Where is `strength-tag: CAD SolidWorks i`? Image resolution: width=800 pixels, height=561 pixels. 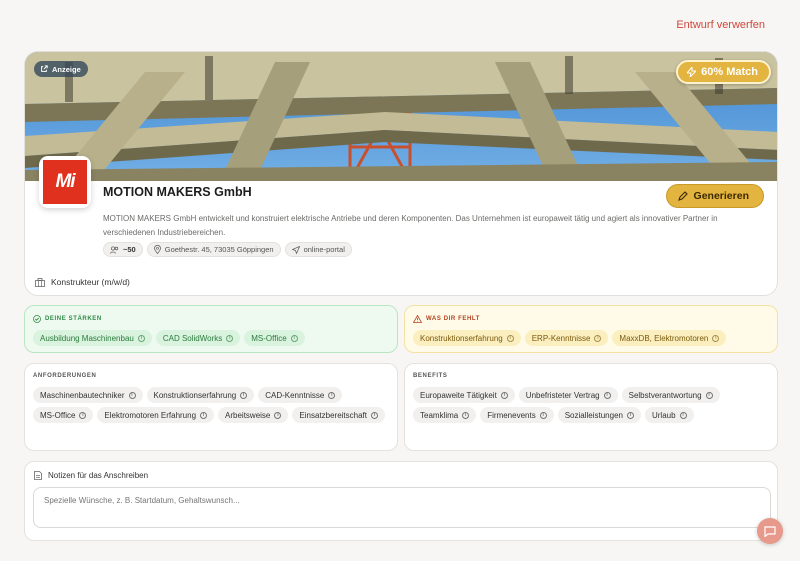
strength-tag: CAD SolidWorks i is located at coordinates (198, 338).